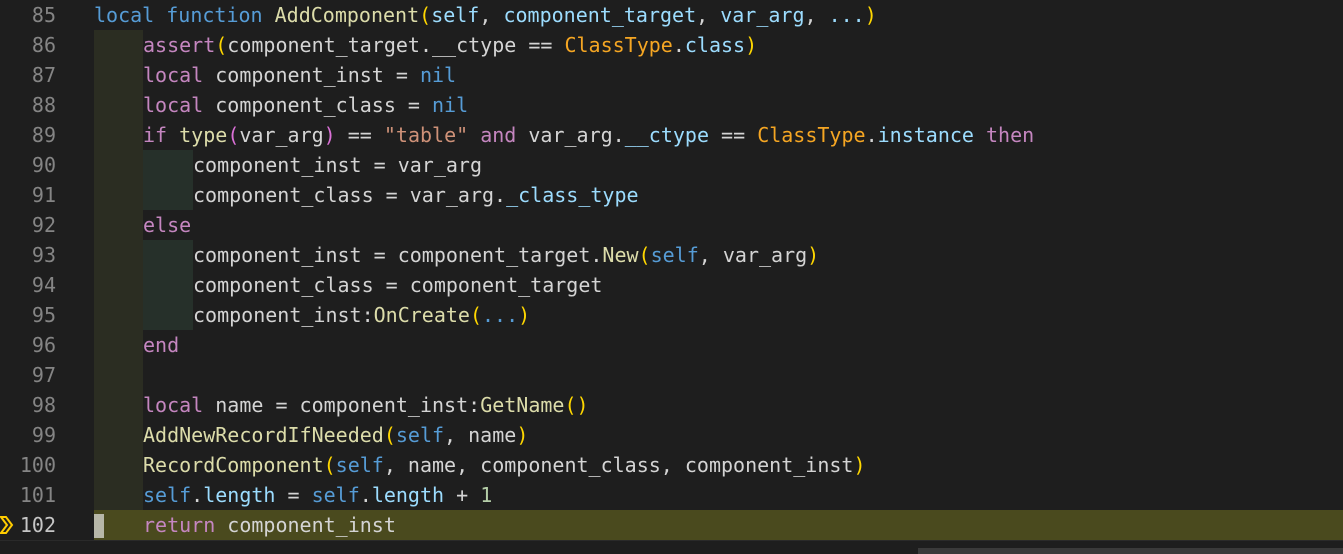 Image resolution: width=1343 pixels, height=554 pixels. I want to click on code-token: RecordComponent, so click(233, 465).